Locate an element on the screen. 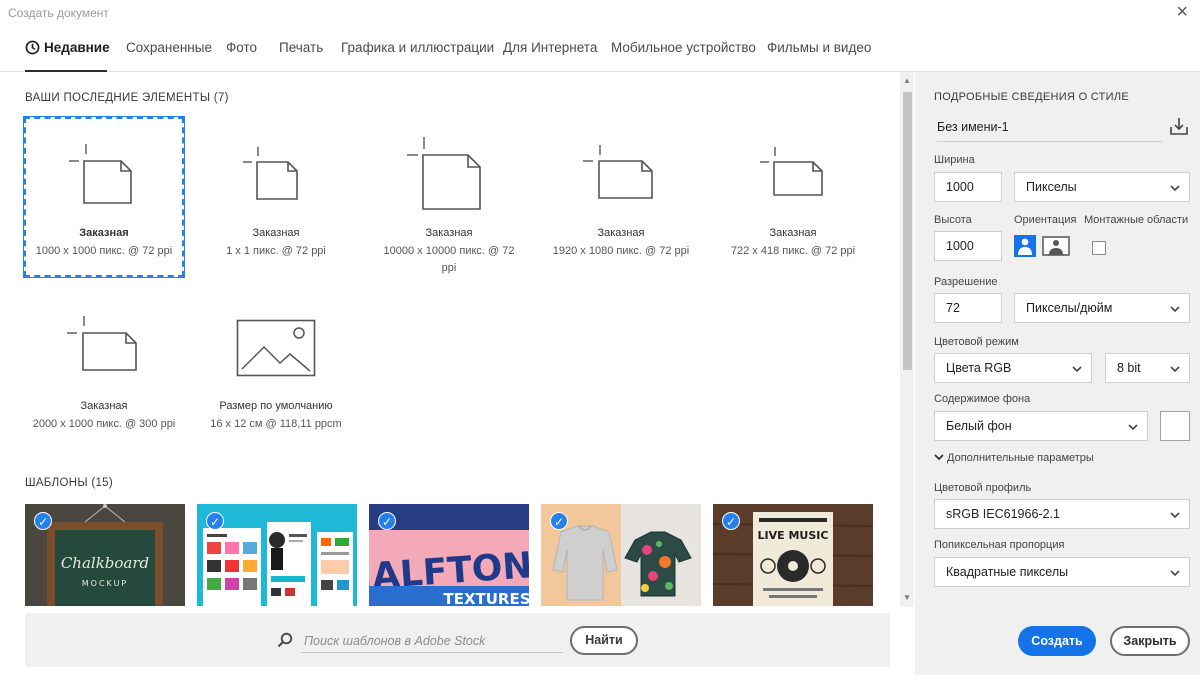 Image resolution: width=1200 pixels, height=675 pixels. artboards-label: Монтажные области is located at coordinates (1136, 220).